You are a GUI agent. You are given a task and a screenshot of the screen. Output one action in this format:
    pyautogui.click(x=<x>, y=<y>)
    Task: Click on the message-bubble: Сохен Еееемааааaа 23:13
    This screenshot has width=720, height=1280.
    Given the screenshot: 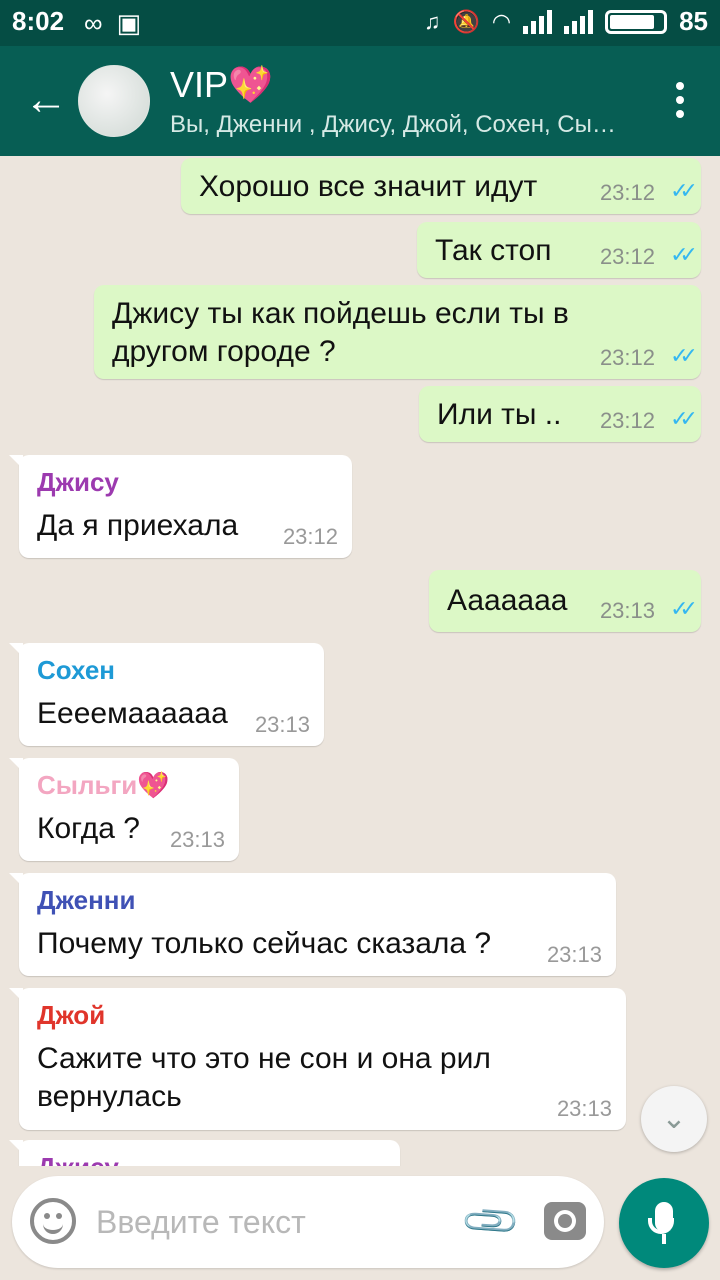 What is the action you would take?
    pyautogui.click(x=166, y=694)
    